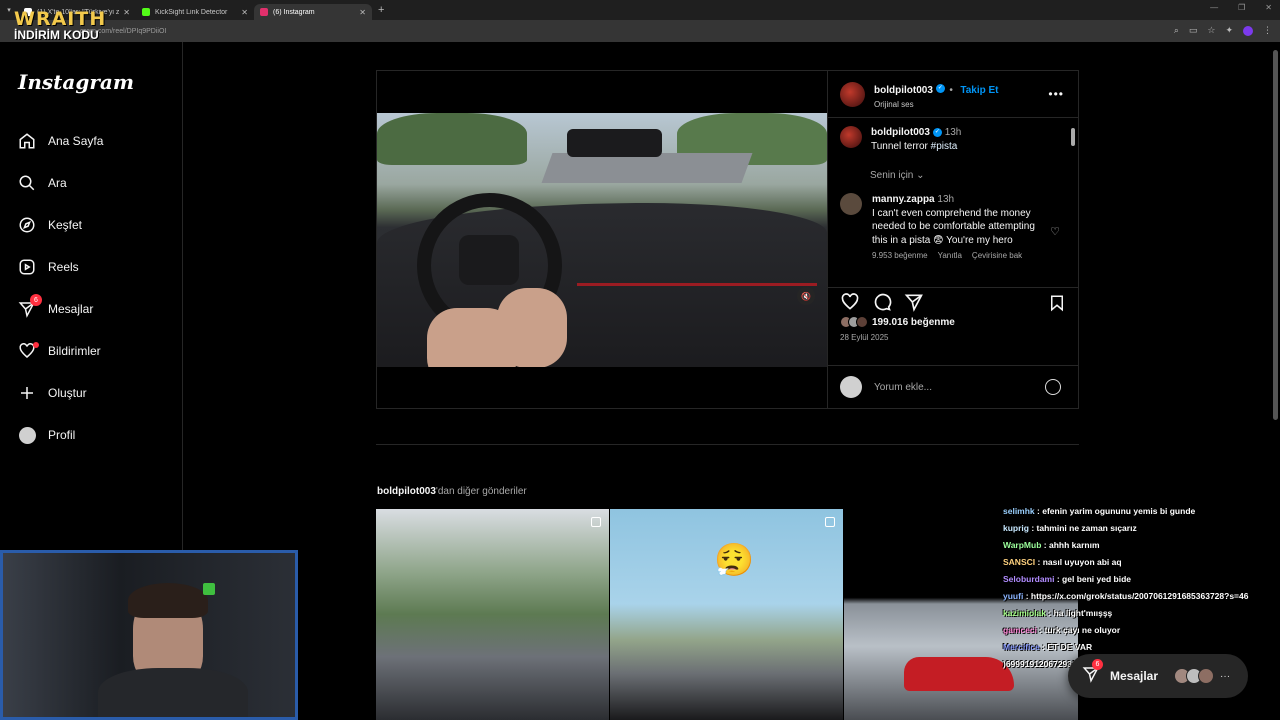  I want to click on chat-line: kuprig : tahmini ne zaman sıçarız, so click(1141, 528).